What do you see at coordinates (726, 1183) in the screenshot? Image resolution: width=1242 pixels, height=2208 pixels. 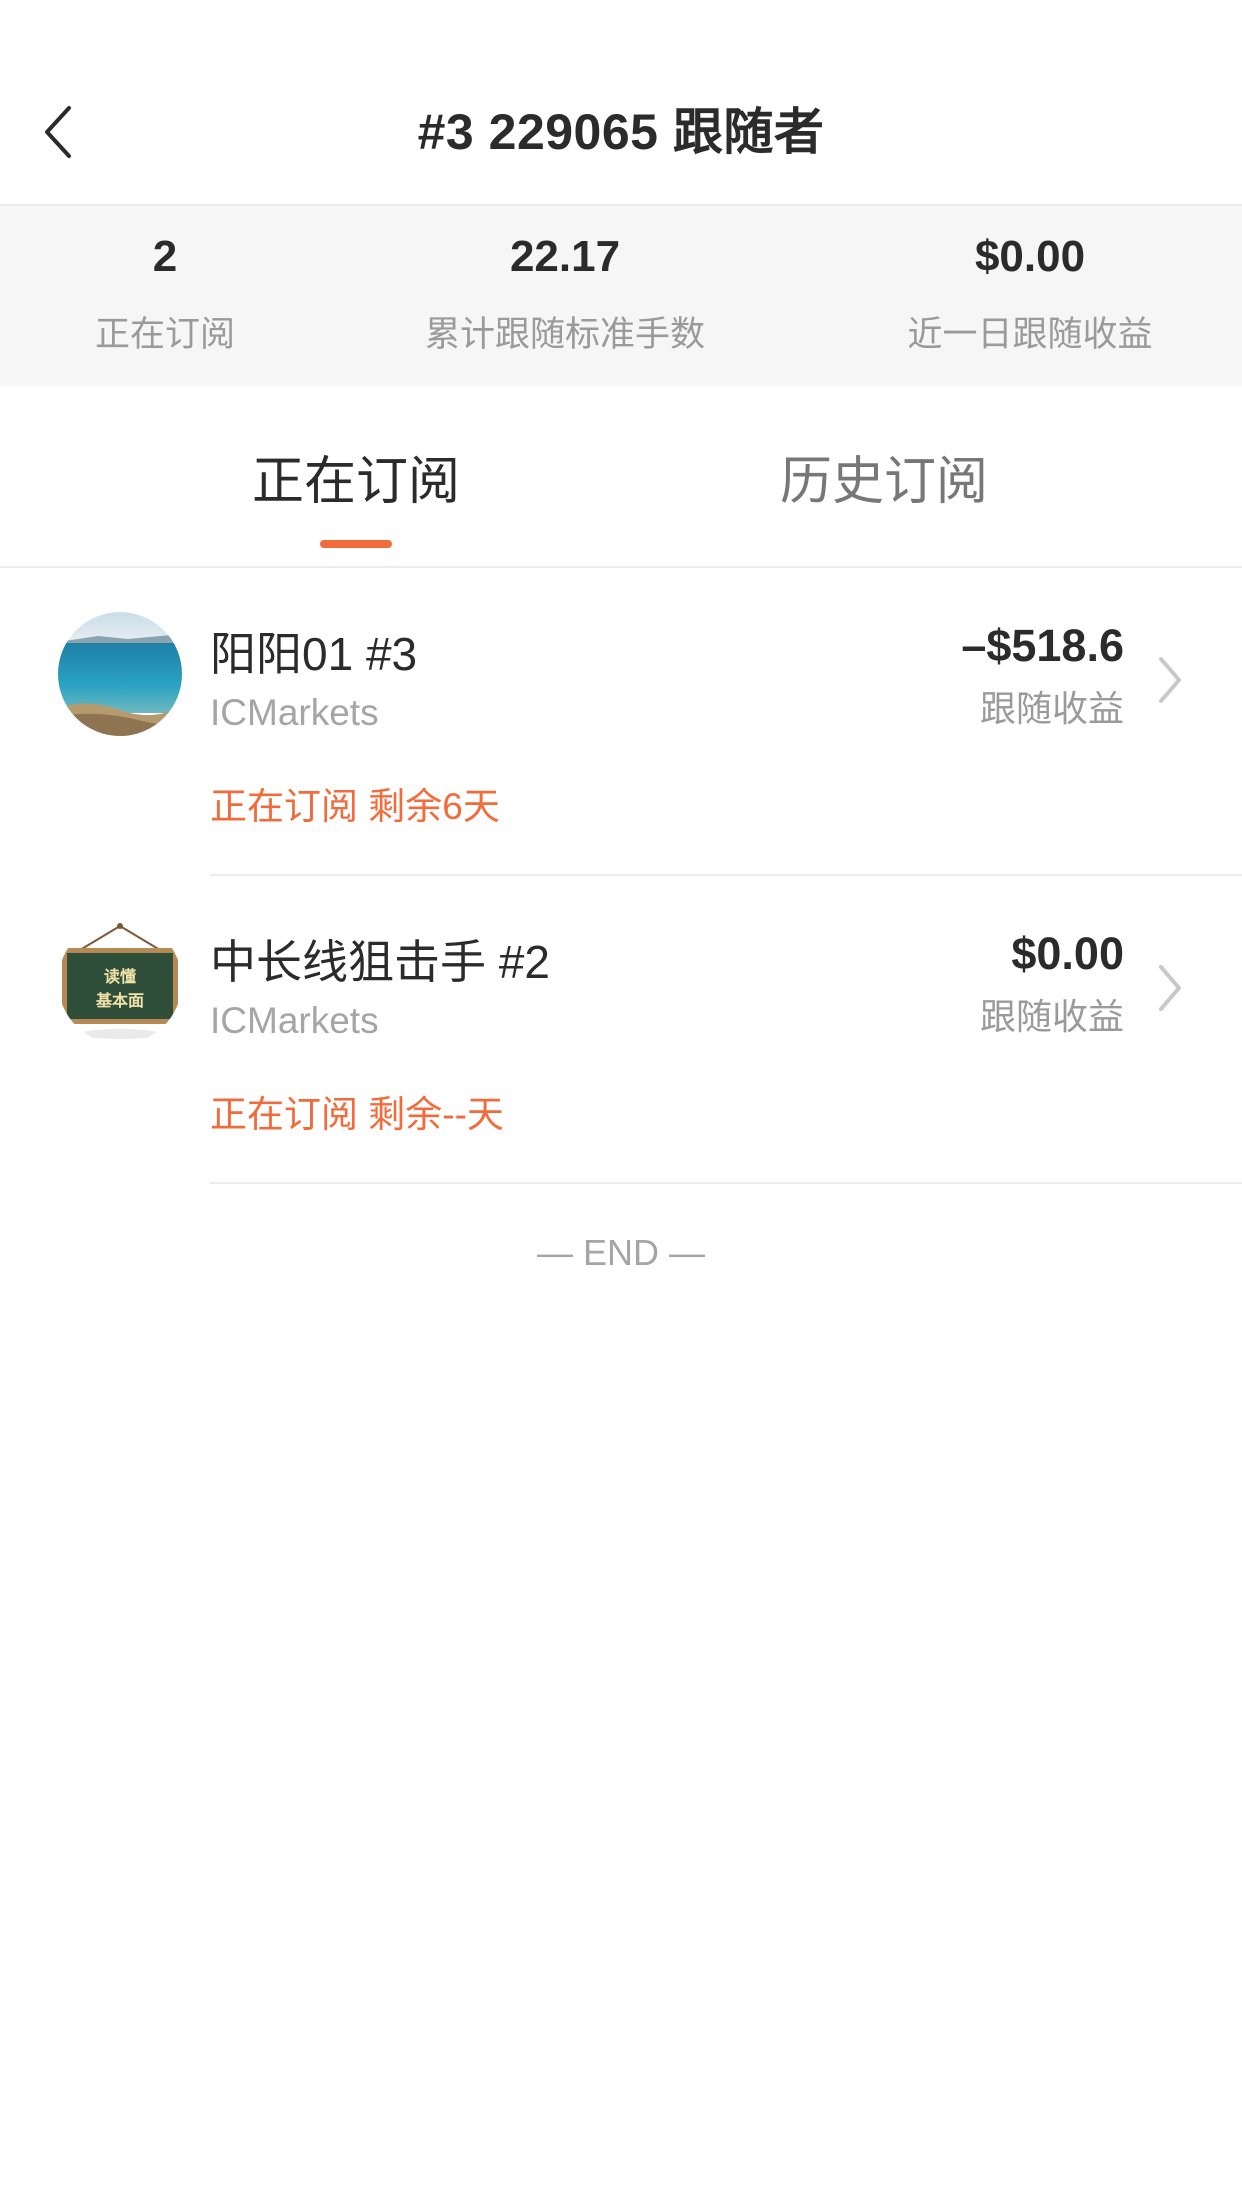 I see `divider` at bounding box center [726, 1183].